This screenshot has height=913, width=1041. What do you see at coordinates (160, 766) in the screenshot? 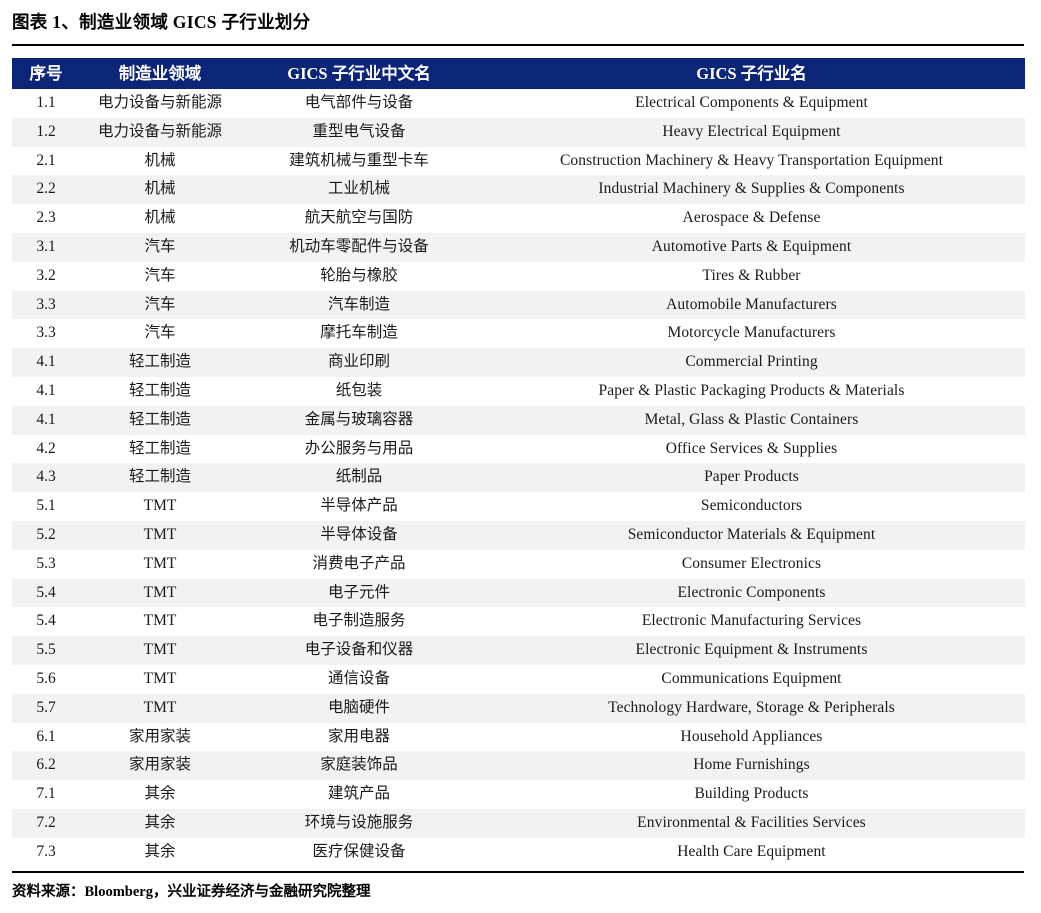
I see `cell-manufacturing-field: 家用家装` at bounding box center [160, 766].